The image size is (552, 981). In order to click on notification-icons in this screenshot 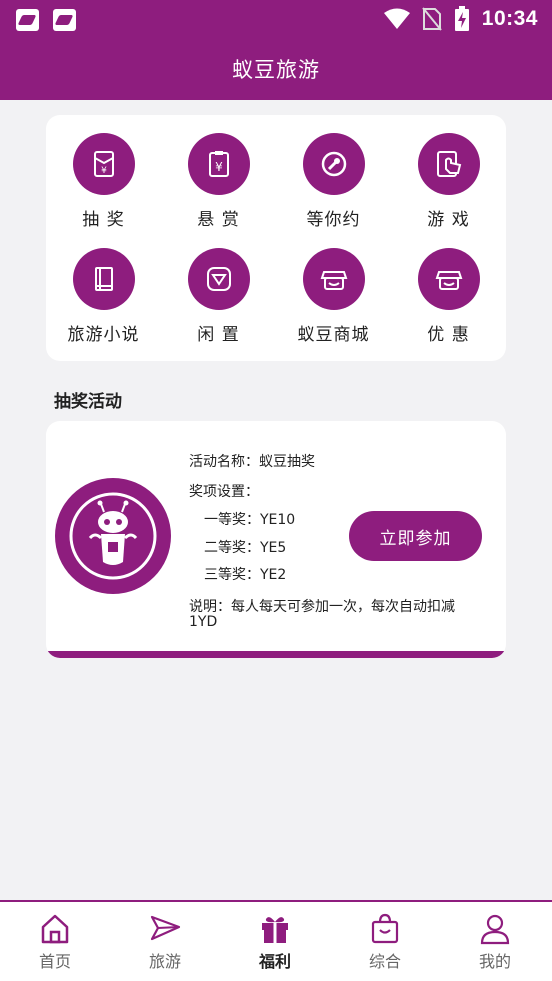, I will do `click(46, 20)`.